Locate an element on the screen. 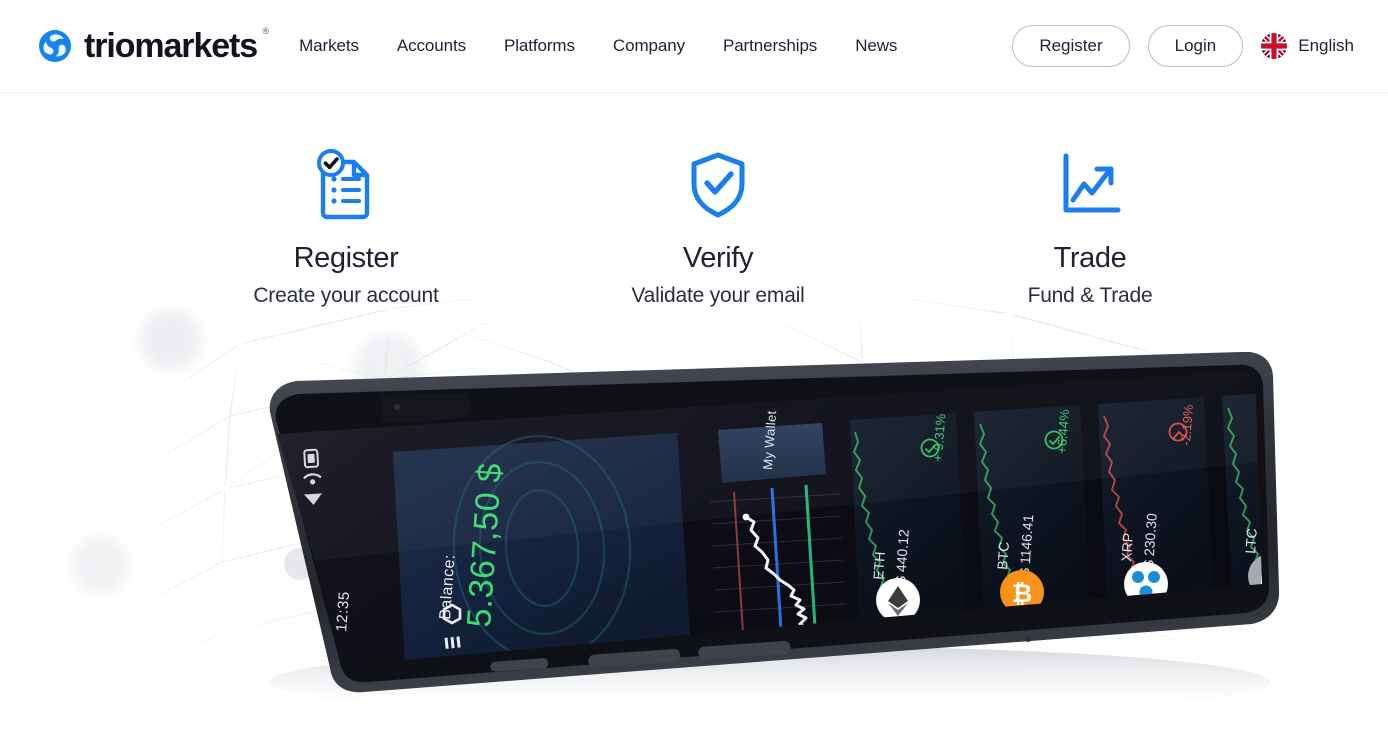 The width and height of the screenshot is (1388, 736). menu-bars-icon is located at coordinates (452, 642).